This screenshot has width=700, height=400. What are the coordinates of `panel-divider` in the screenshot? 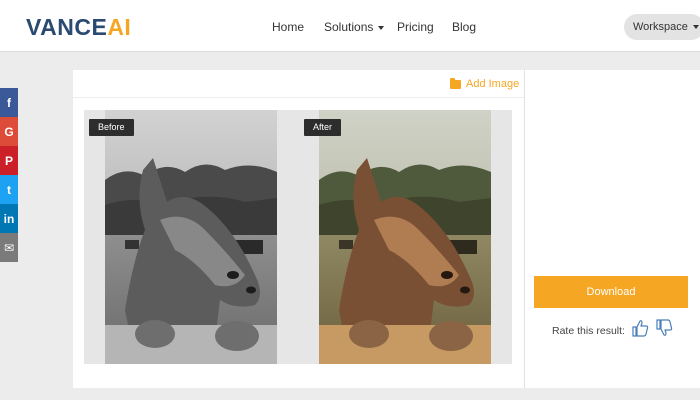 It's located at (298, 97).